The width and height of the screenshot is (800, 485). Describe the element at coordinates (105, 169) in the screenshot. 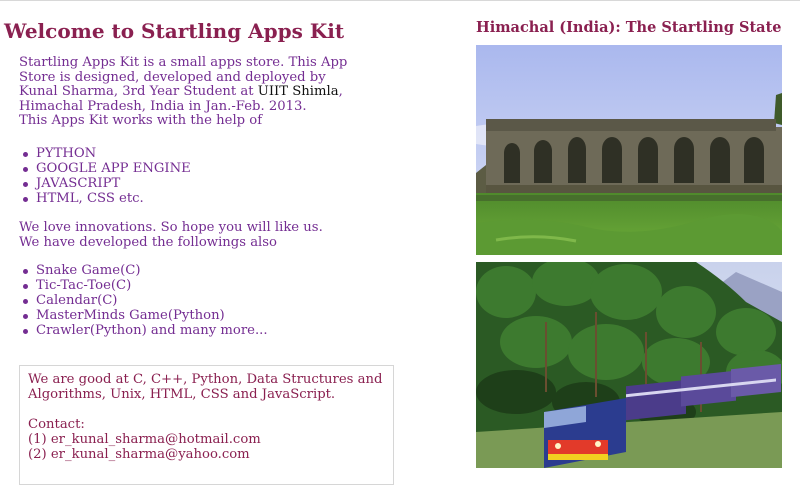

I see `list-item: GOOGLE APP ENGINE` at that location.